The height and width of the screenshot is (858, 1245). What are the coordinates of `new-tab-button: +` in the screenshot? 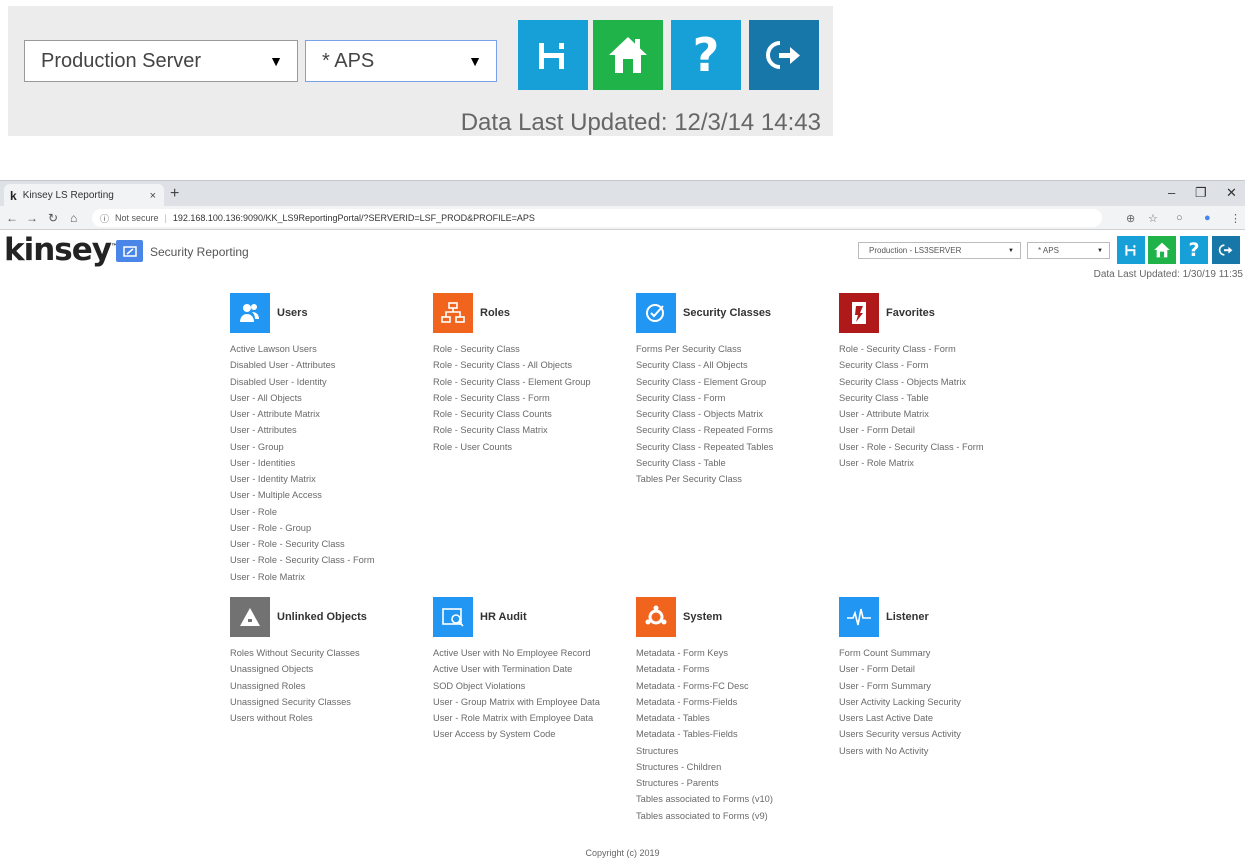 It's located at (174, 194).